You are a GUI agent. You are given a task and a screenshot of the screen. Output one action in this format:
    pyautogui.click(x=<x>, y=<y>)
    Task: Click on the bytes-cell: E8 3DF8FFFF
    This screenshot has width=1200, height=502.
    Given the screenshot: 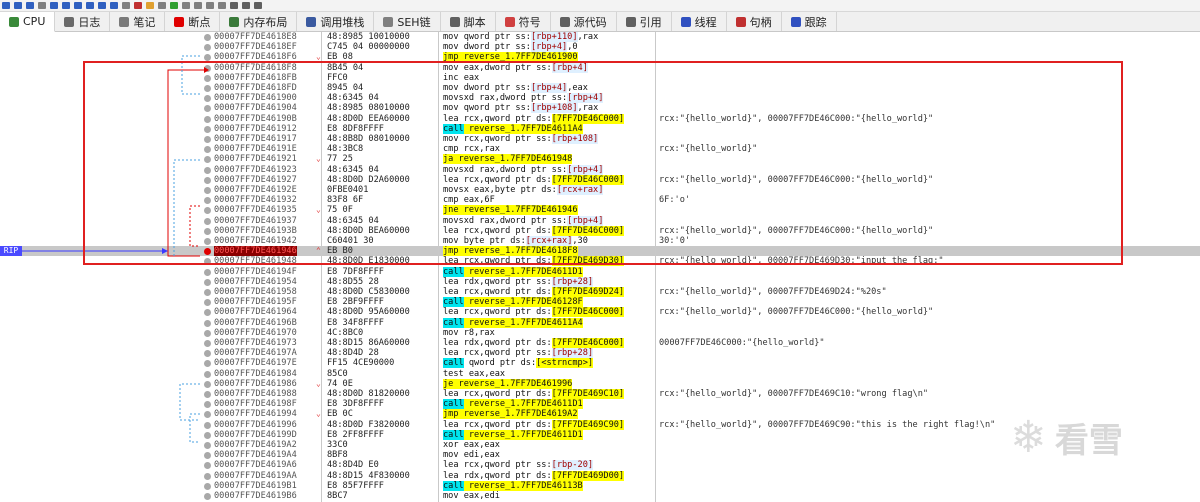 What is the action you would take?
    pyautogui.click(x=355, y=404)
    